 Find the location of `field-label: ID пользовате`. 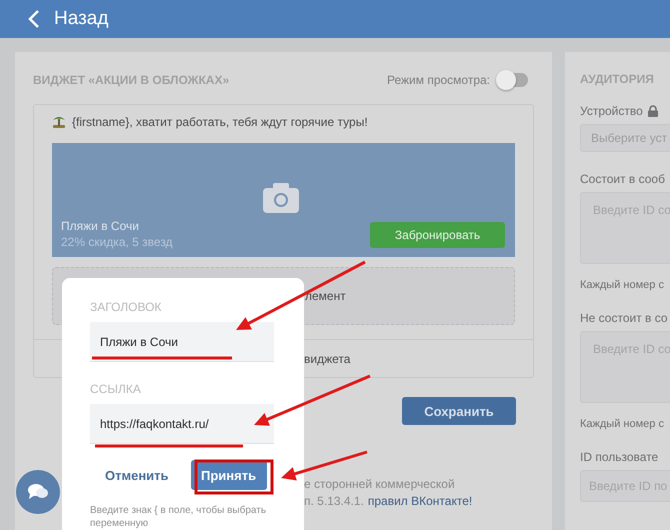

field-label: ID пользовате is located at coordinates (619, 457).